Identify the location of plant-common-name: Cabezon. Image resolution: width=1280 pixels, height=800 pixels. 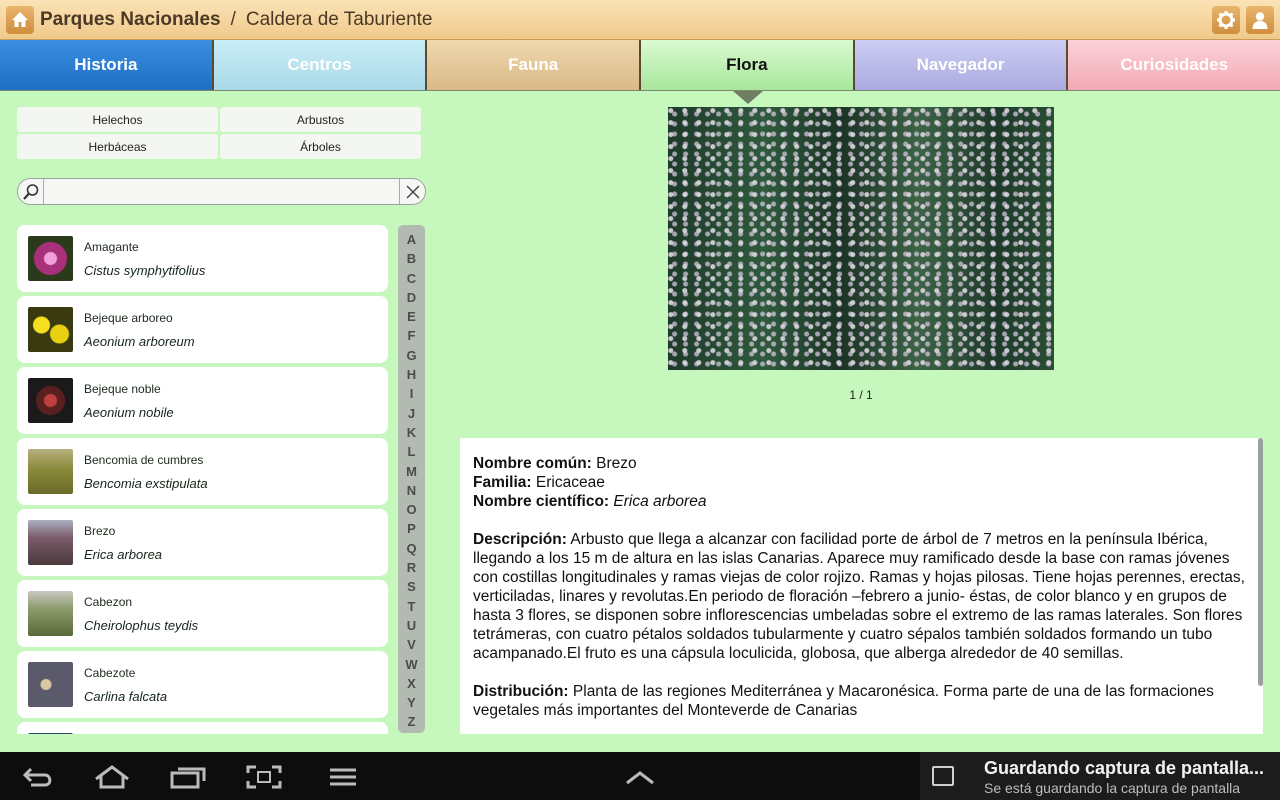
(108, 601).